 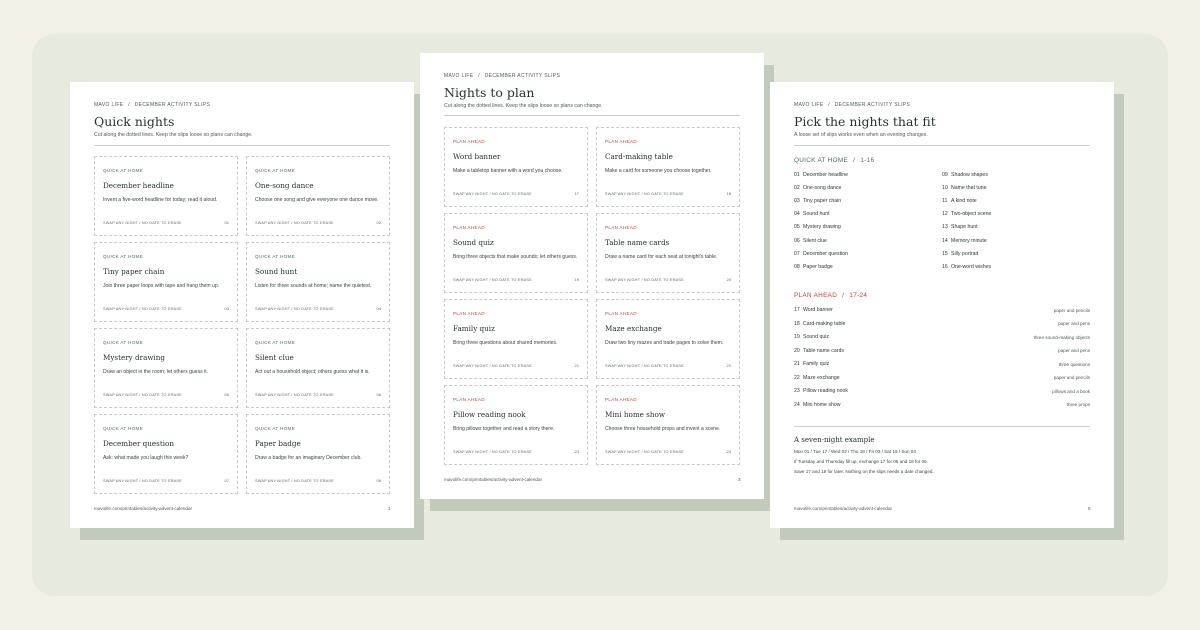 What do you see at coordinates (821, 377) in the screenshot?
I see `list-item-label: Maze exchange` at bounding box center [821, 377].